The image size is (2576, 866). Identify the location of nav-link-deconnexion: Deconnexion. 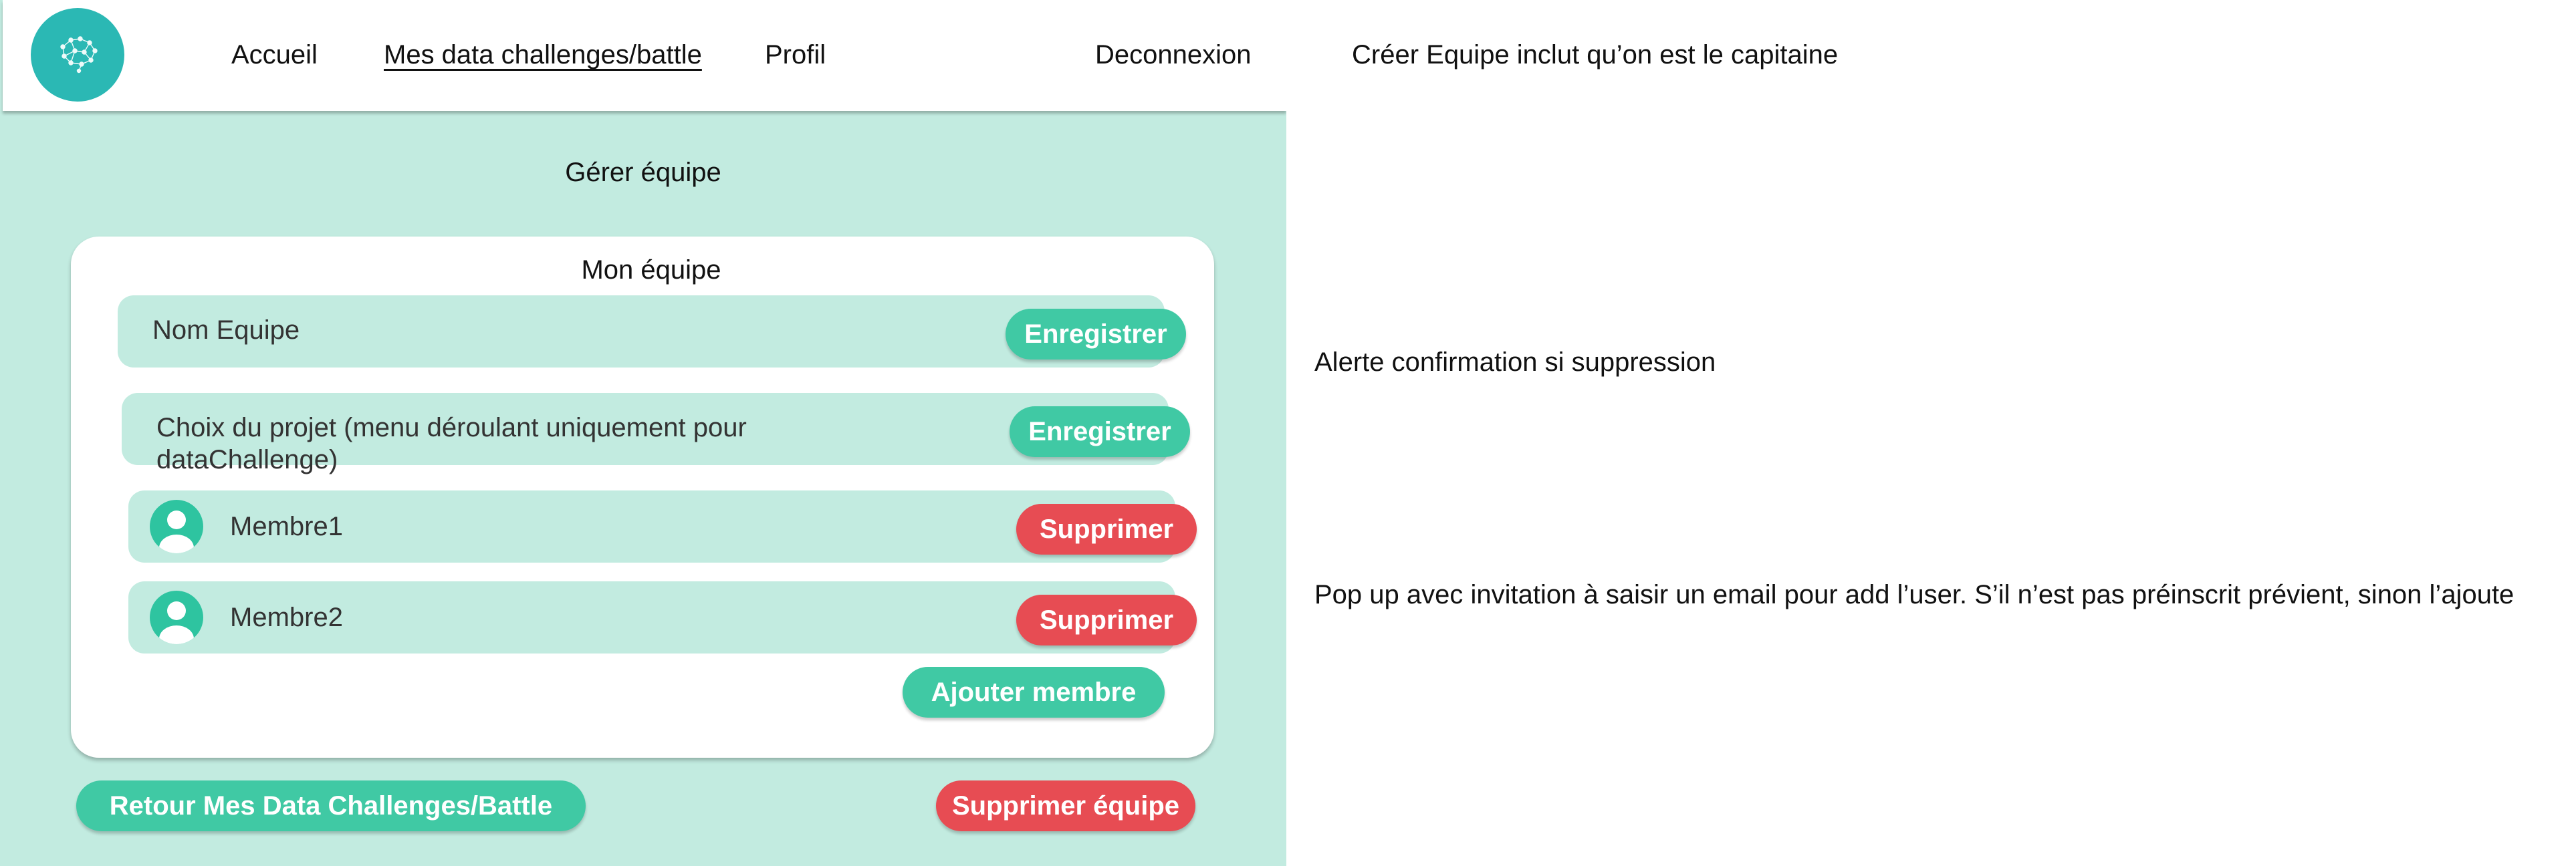
(1173, 55).